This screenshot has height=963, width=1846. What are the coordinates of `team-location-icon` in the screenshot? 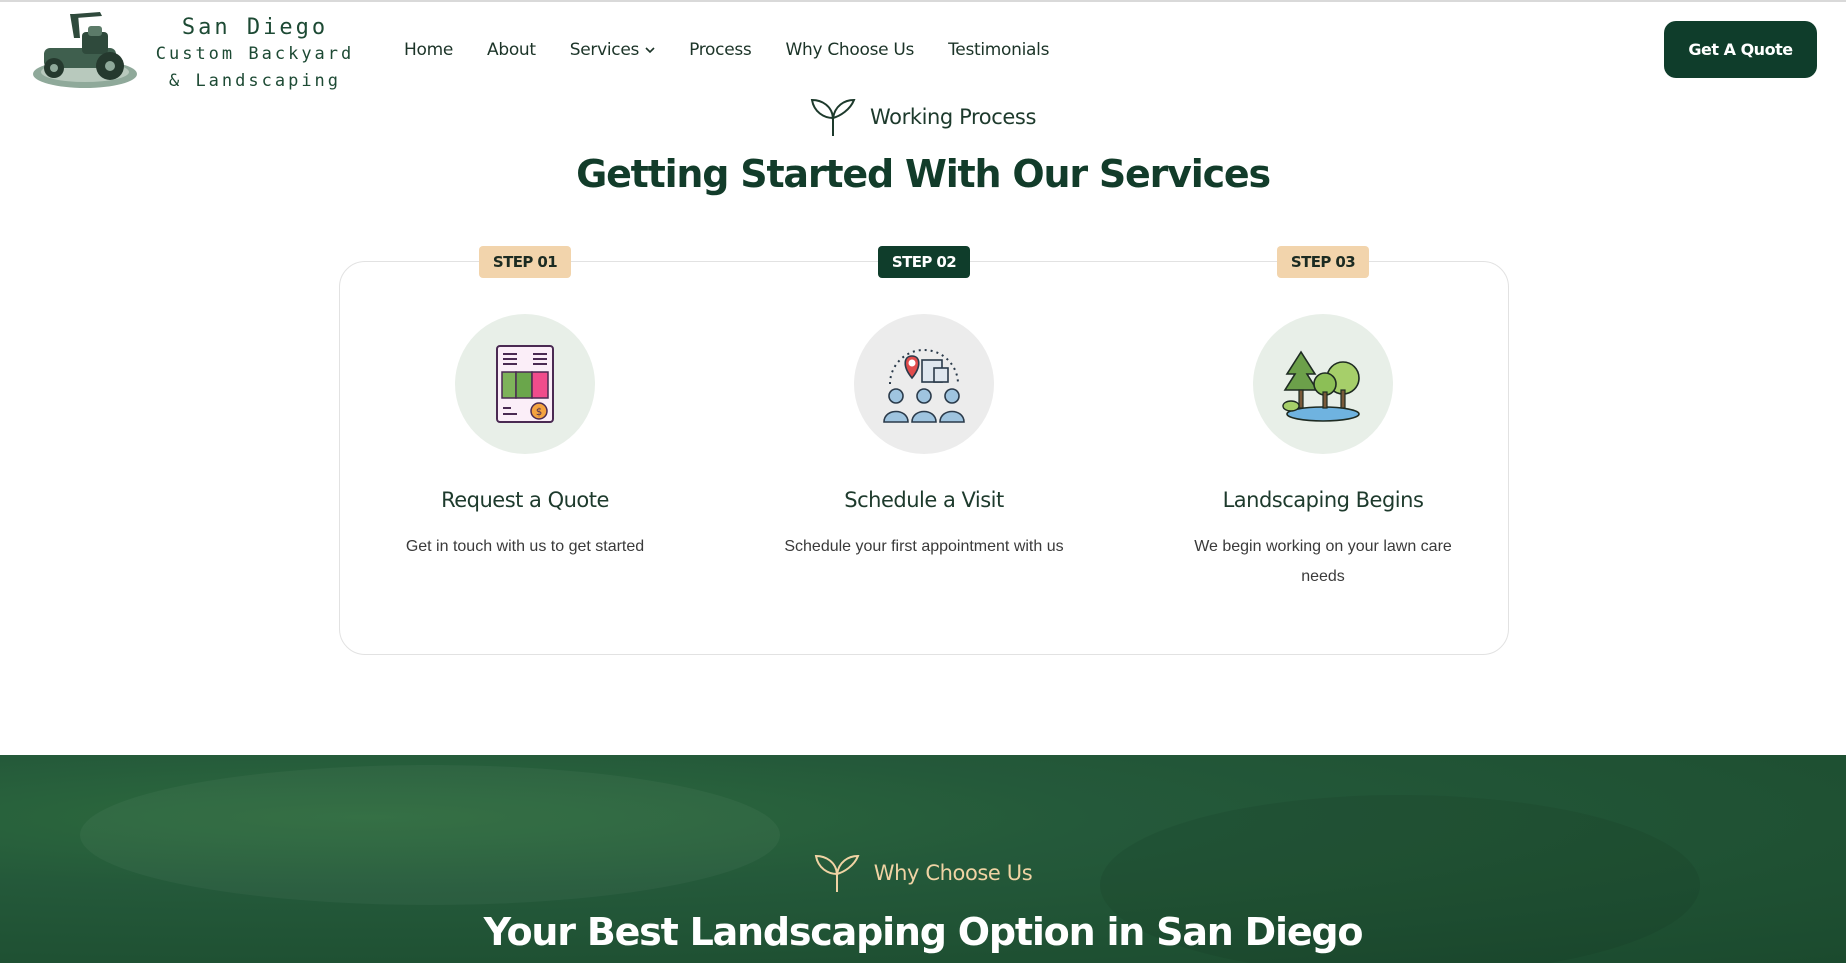 It's located at (924, 386).